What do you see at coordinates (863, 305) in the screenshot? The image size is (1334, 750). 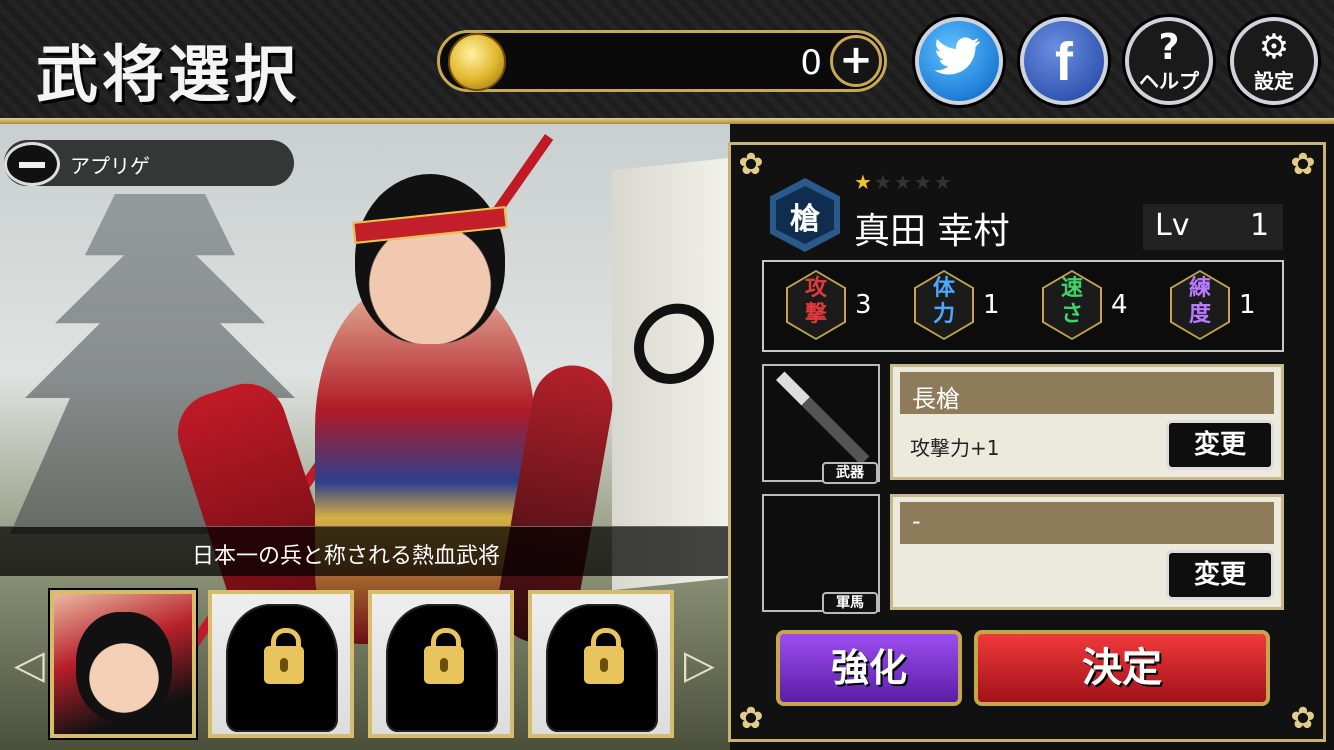 I see `stat-attack-value: 3` at bounding box center [863, 305].